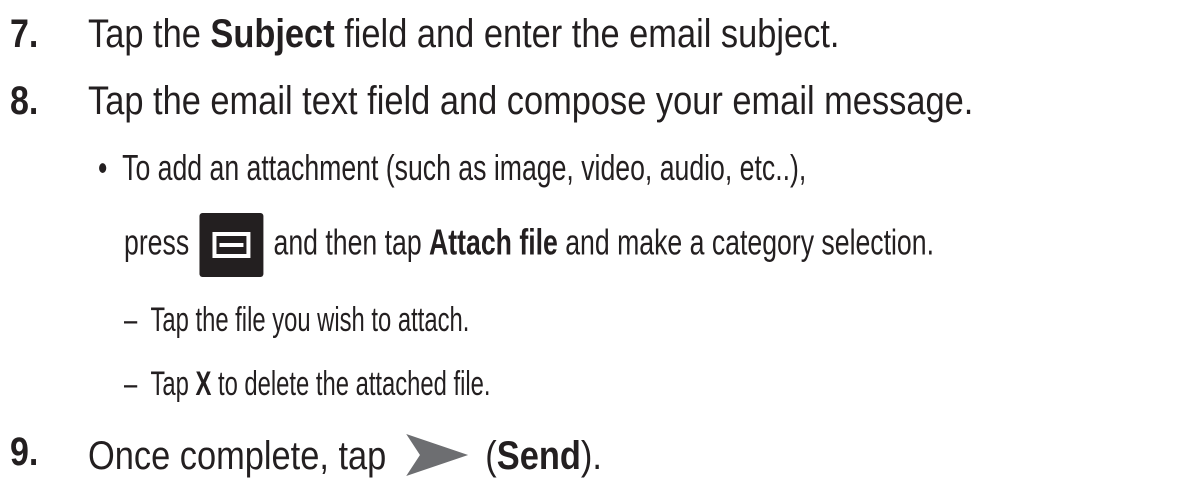  I want to click on send-arrow-shape, so click(437, 455).